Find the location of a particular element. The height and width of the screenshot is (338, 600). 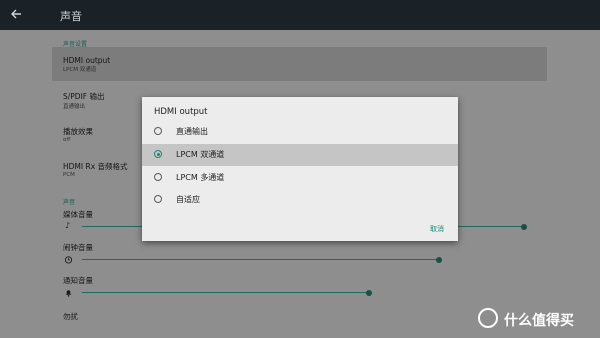

alarm-clock-icon is located at coordinates (68, 260).